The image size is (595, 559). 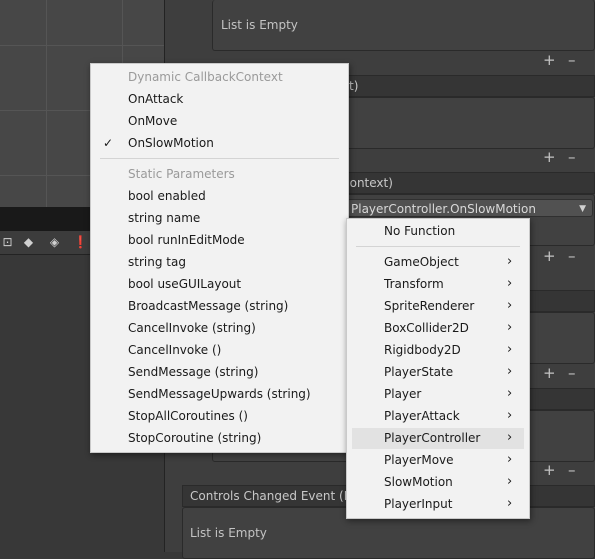 I want to click on menu-item-bool-runineditmode: bool runInEditMode, so click(x=186, y=240).